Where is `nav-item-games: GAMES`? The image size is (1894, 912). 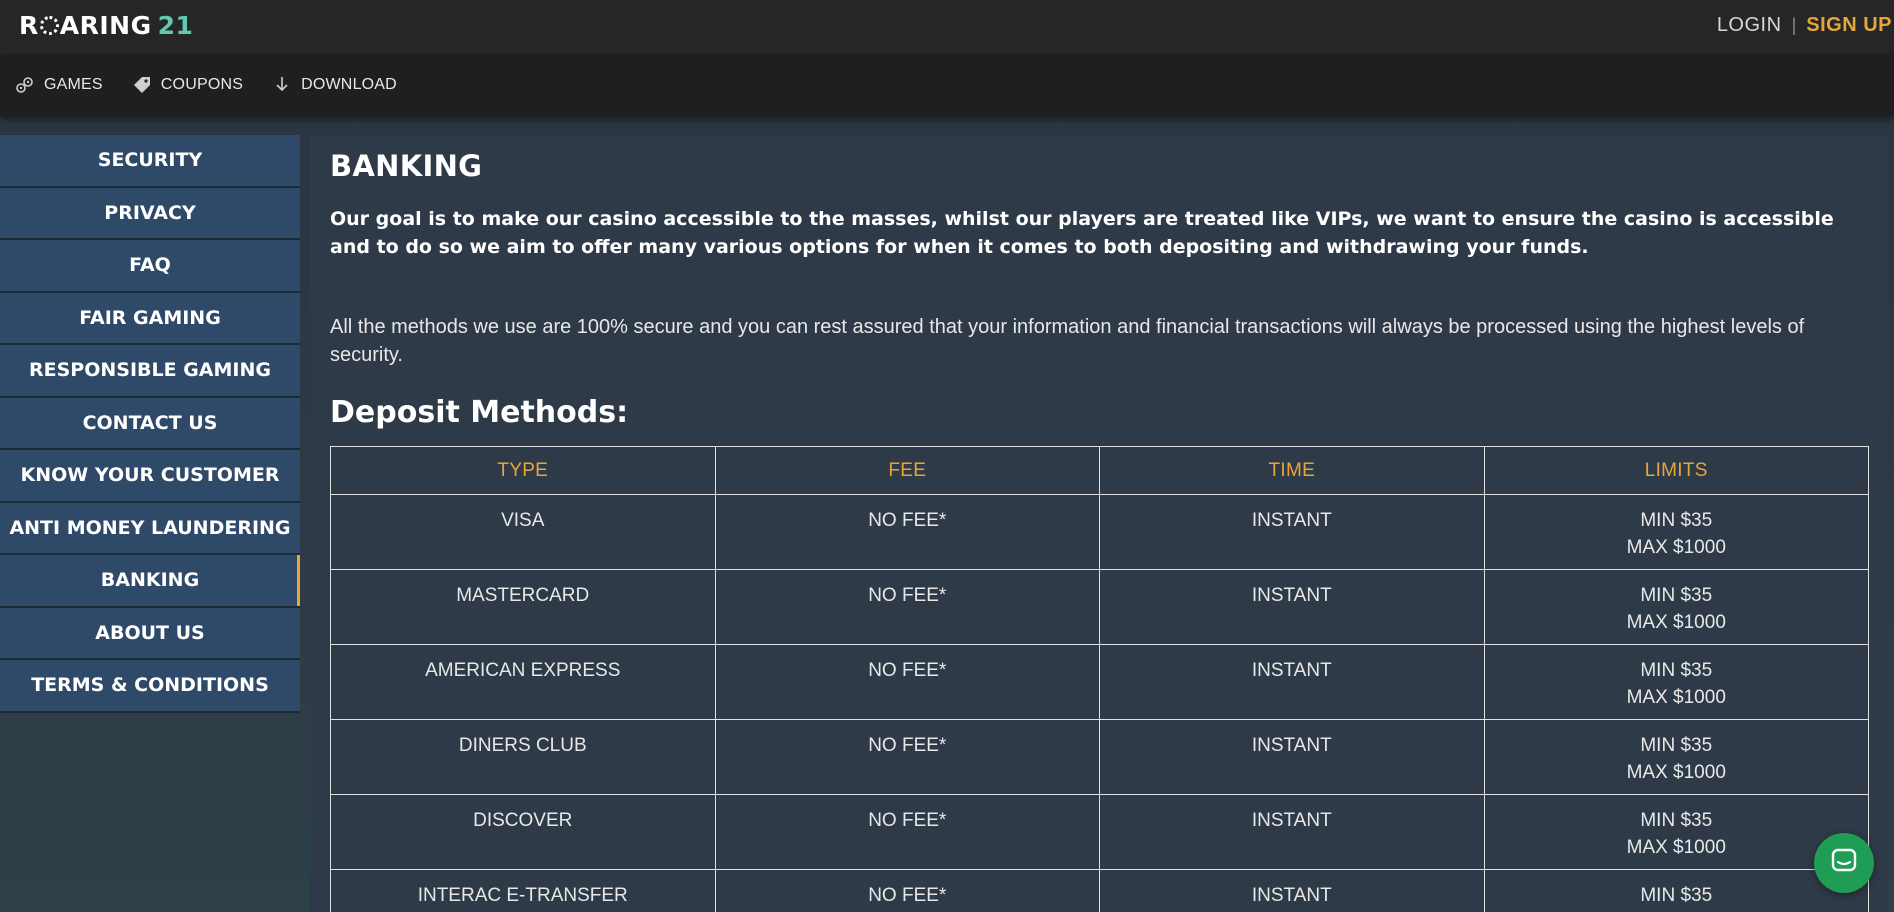 nav-item-games: GAMES is located at coordinates (58, 85).